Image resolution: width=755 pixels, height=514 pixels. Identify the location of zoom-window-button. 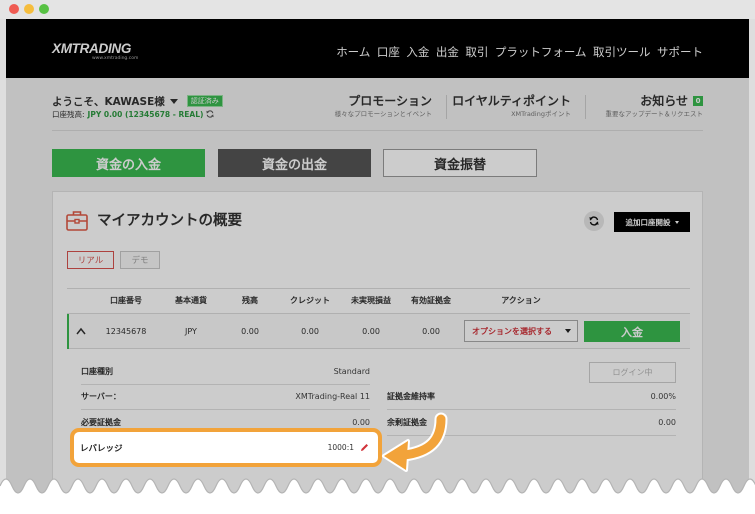
(44, 9).